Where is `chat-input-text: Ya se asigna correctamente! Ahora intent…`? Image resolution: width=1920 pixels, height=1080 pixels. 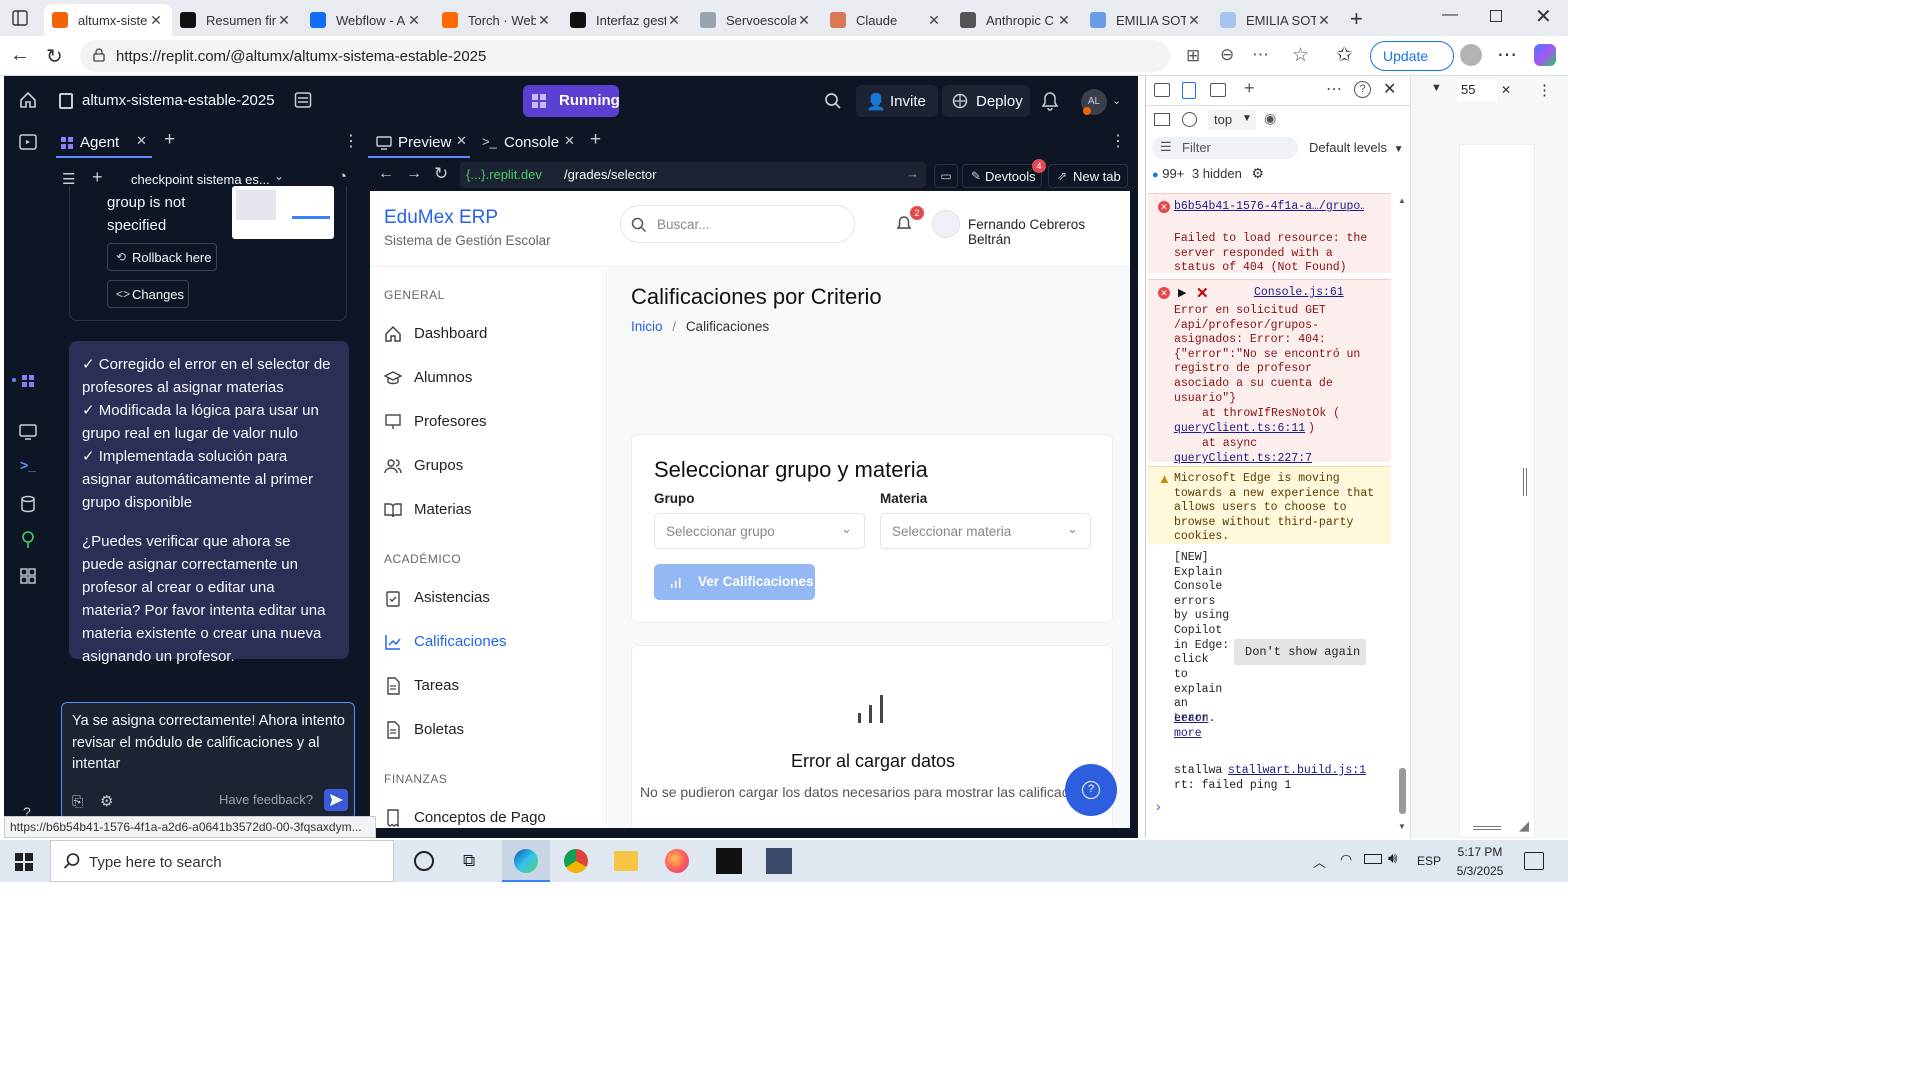
chat-input-text: Ya se asigna correctamente! Ahora intent… is located at coordinates (210, 743).